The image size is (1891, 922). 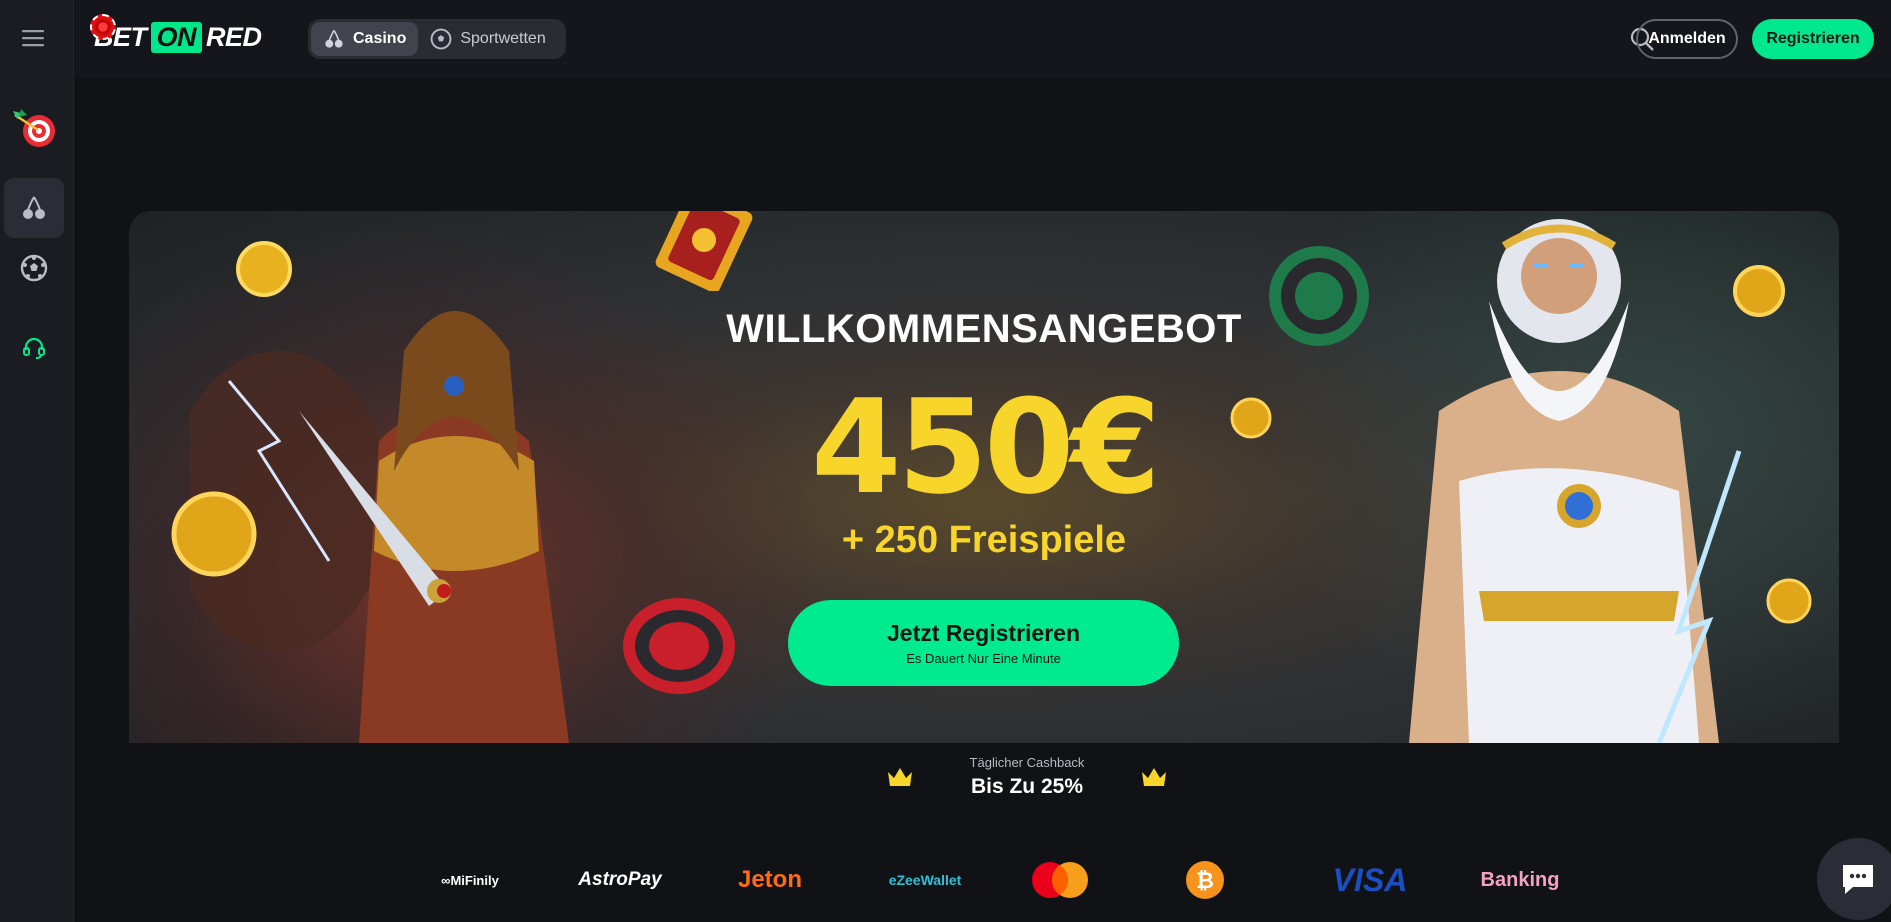 I want to click on gold-coin-icon, so click(x=264, y=269).